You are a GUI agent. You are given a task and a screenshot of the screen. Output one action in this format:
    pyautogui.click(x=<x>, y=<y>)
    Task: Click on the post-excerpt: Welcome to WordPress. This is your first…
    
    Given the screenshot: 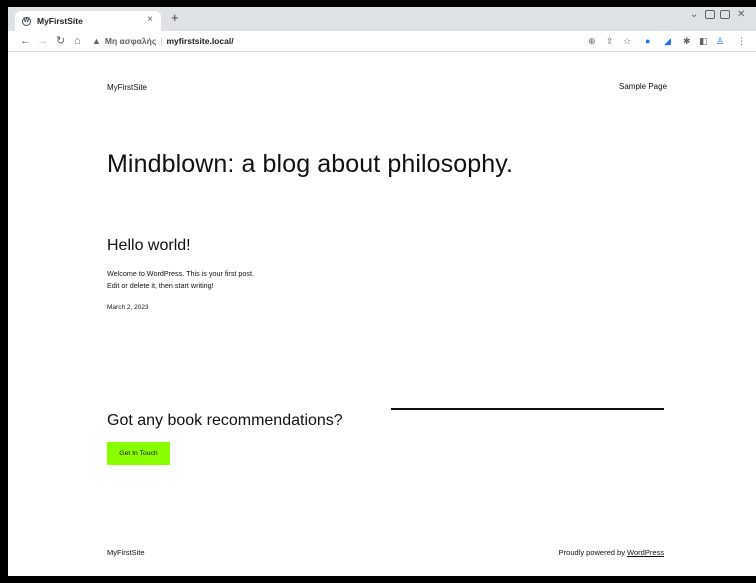 What is the action you would take?
    pyautogui.click(x=180, y=280)
    